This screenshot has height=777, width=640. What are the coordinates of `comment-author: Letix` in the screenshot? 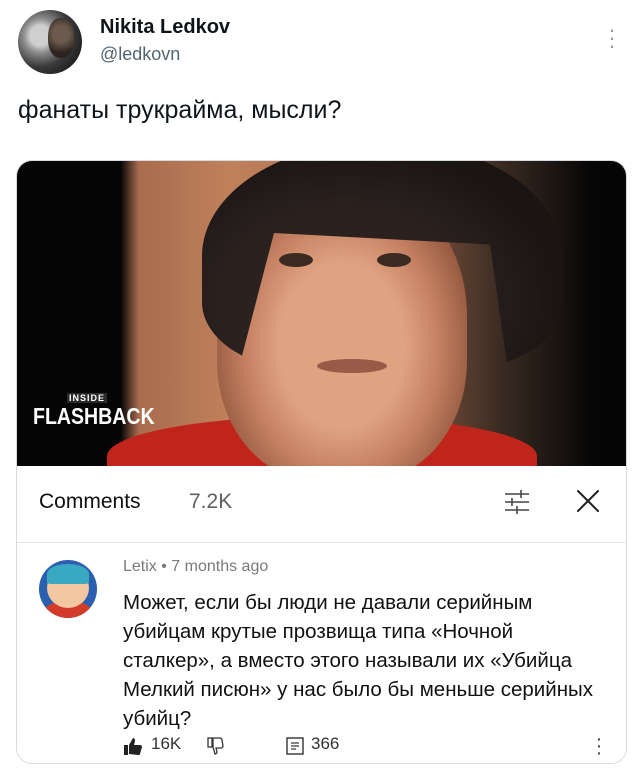 It's located at (140, 566).